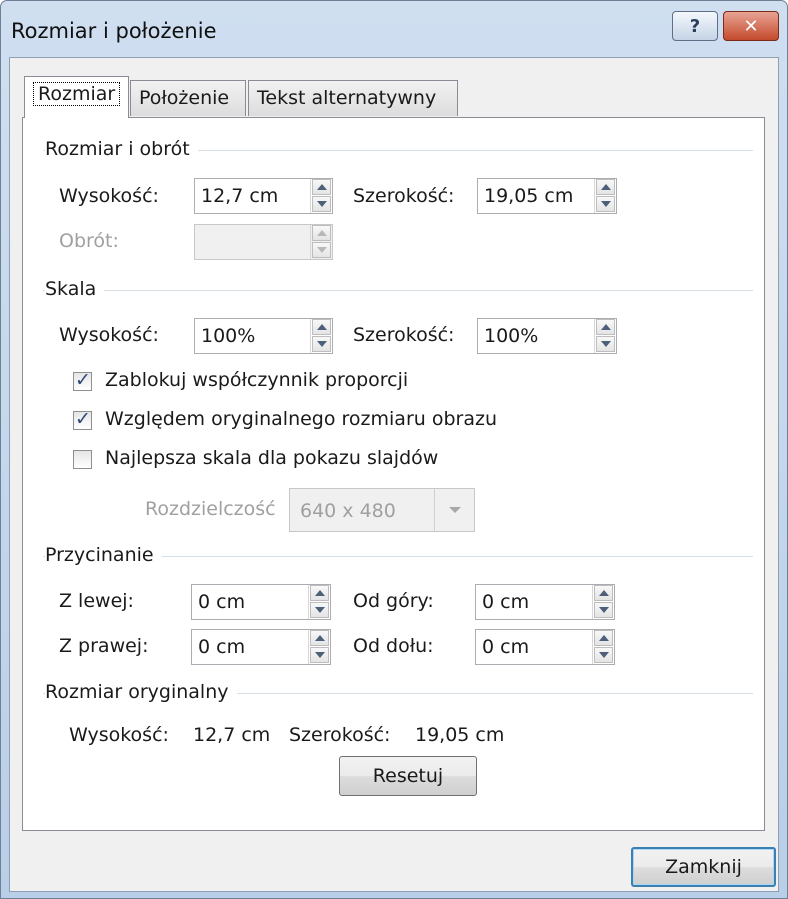 The image size is (788, 899). Describe the element at coordinates (547, 336) in the screenshot. I see `scale-width-spinner: 100%` at that location.